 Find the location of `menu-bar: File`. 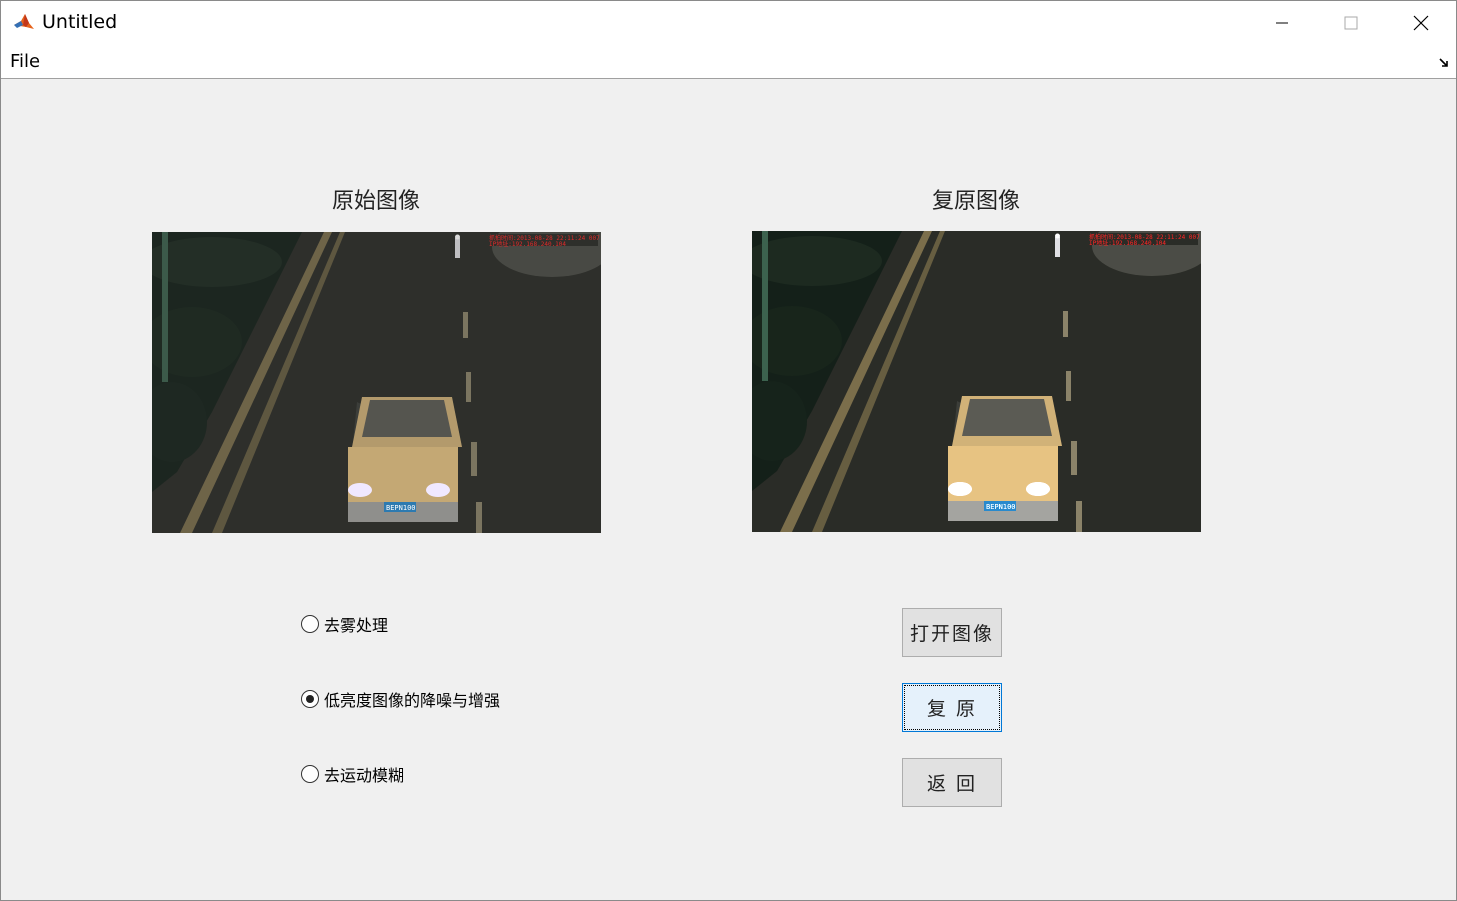

menu-bar: File is located at coordinates (728, 62).